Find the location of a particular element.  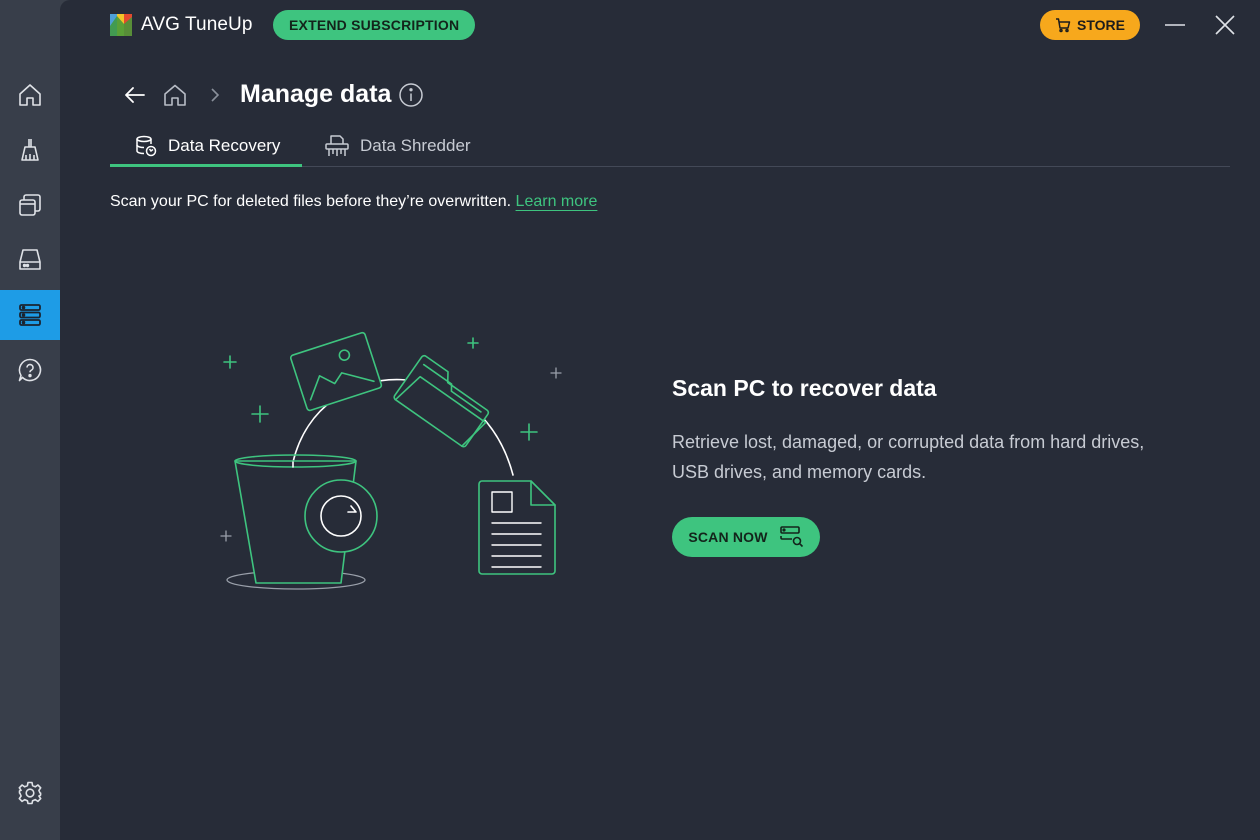

sidebar-item-settings is located at coordinates (30, 793).